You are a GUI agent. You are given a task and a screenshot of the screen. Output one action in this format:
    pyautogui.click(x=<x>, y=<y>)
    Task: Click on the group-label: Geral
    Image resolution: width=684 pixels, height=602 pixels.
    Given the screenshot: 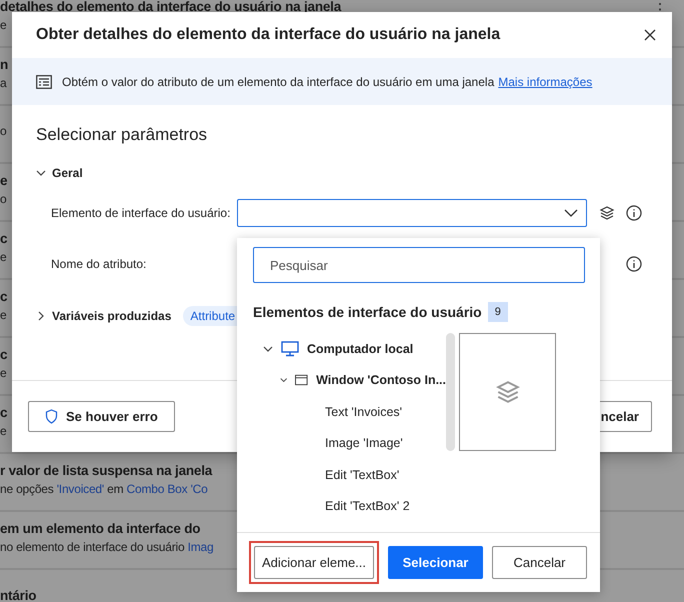 What is the action you would take?
    pyautogui.click(x=67, y=173)
    